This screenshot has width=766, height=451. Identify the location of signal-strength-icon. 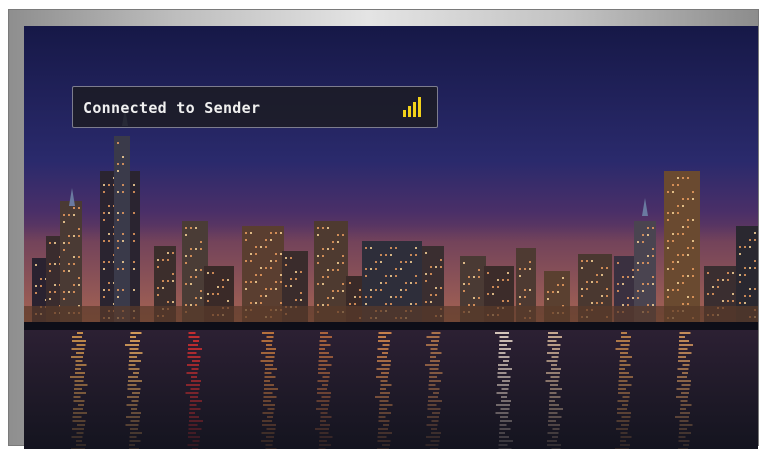
(414, 106).